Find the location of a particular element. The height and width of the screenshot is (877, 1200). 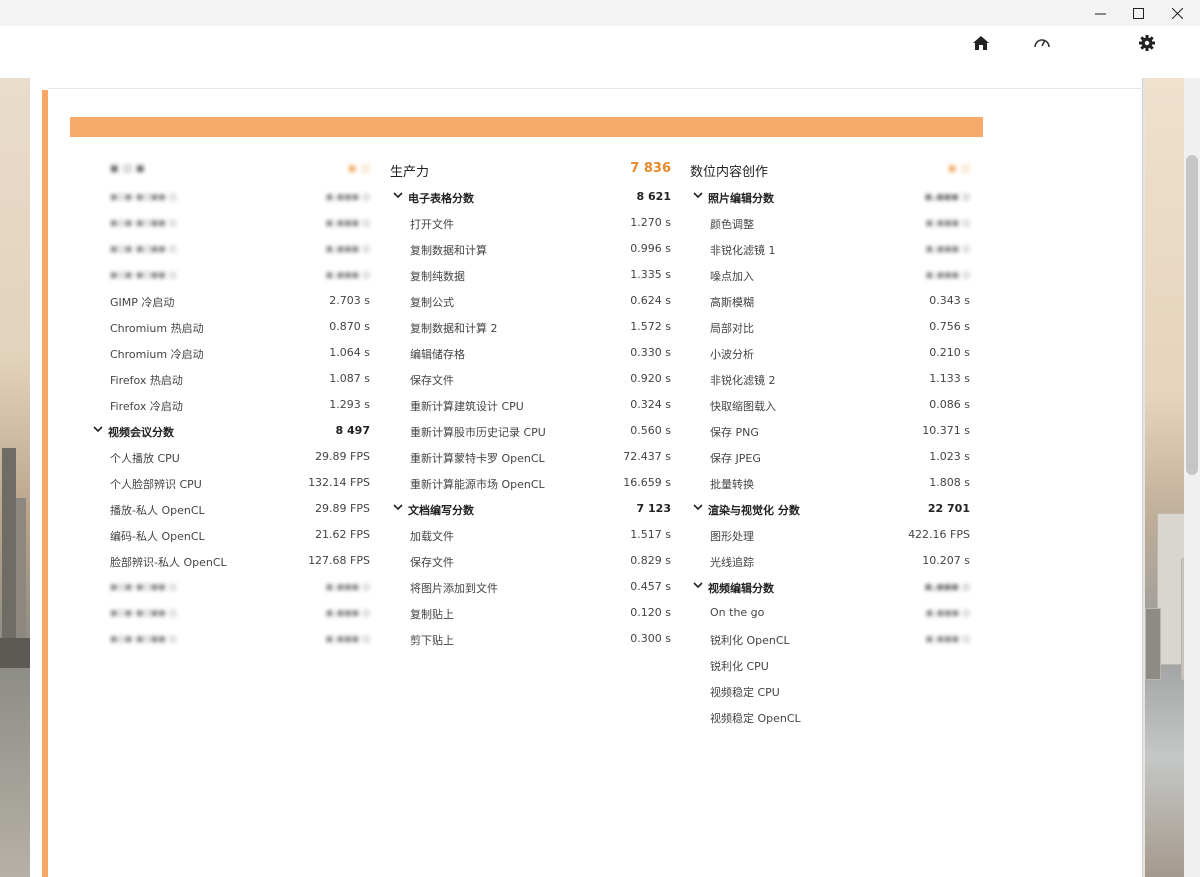

test-name: 颜色调整 is located at coordinates (732, 224).